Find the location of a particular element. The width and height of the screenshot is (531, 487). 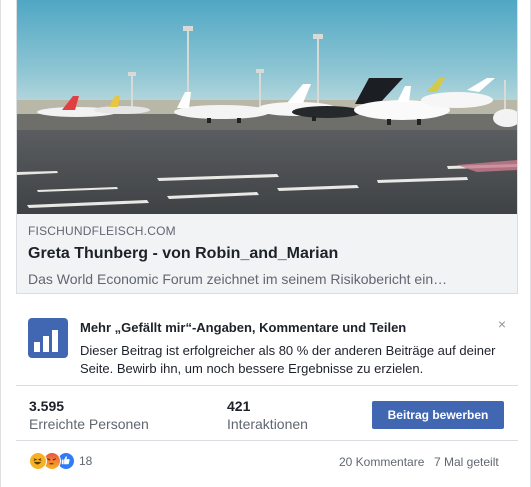

close-icon: × is located at coordinates (502, 324).